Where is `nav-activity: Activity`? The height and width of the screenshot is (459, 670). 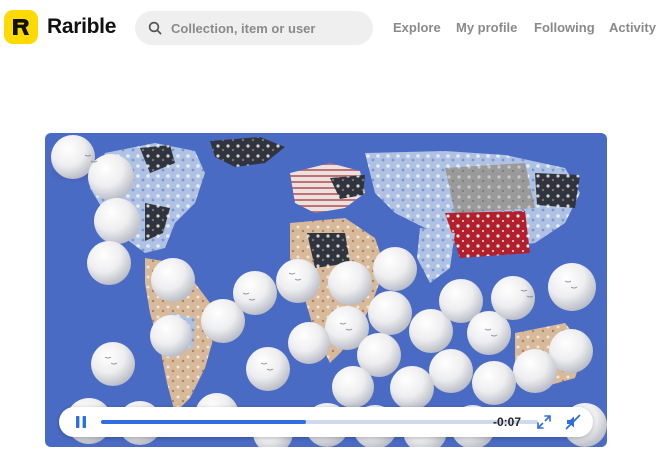
nav-activity: Activity is located at coordinates (632, 27).